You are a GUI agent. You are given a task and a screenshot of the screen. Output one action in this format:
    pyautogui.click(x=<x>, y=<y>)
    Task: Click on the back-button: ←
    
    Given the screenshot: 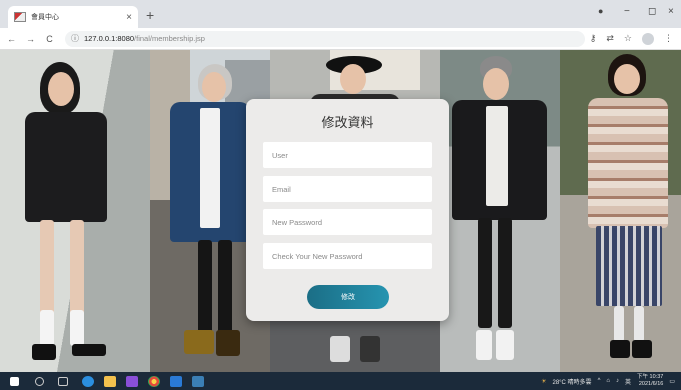 What is the action you would take?
    pyautogui.click(x=11, y=39)
    